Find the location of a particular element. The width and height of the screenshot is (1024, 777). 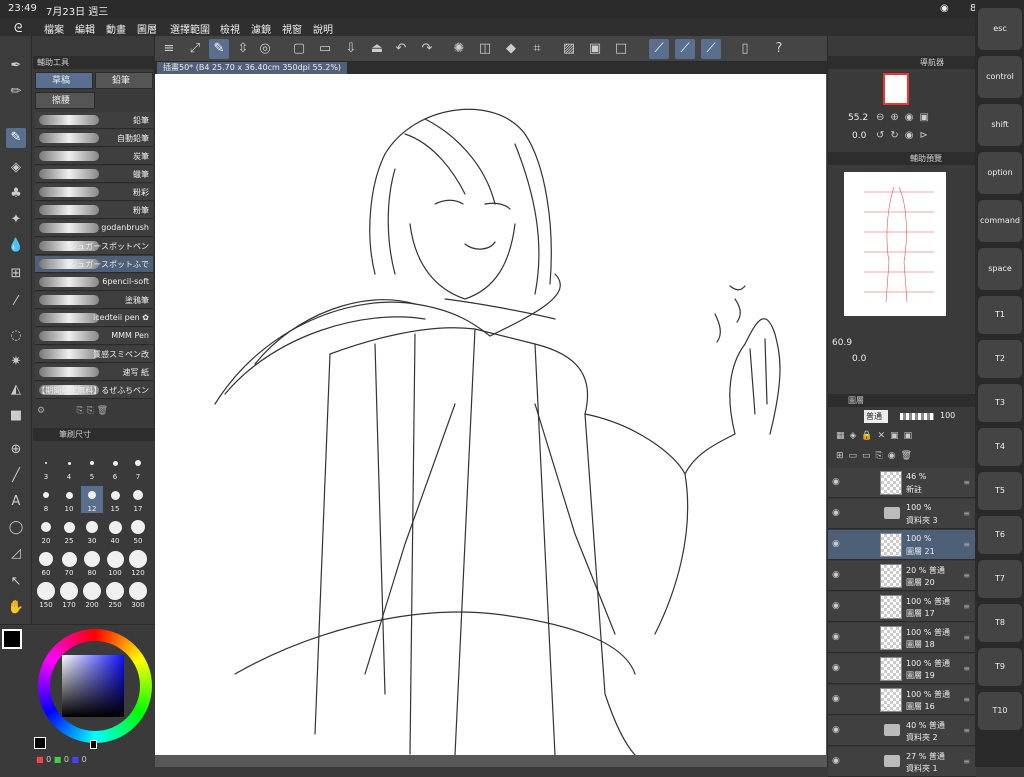

frame-icon: □ is located at coordinates (621, 49).